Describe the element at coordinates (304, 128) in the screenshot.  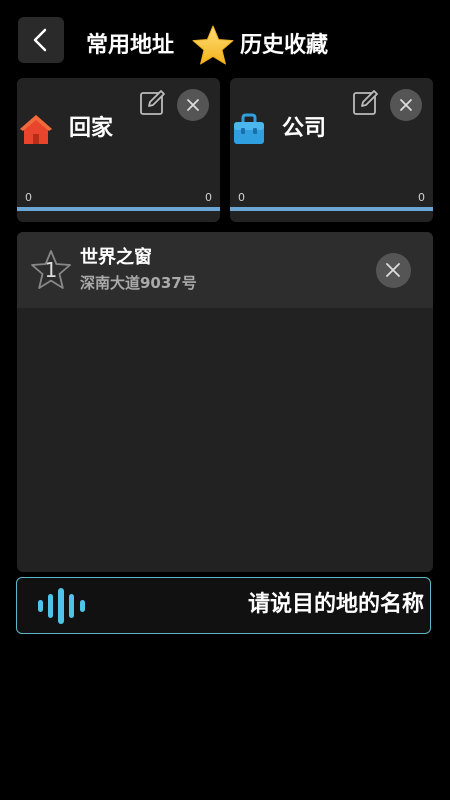
I see `company-label: 公司` at that location.